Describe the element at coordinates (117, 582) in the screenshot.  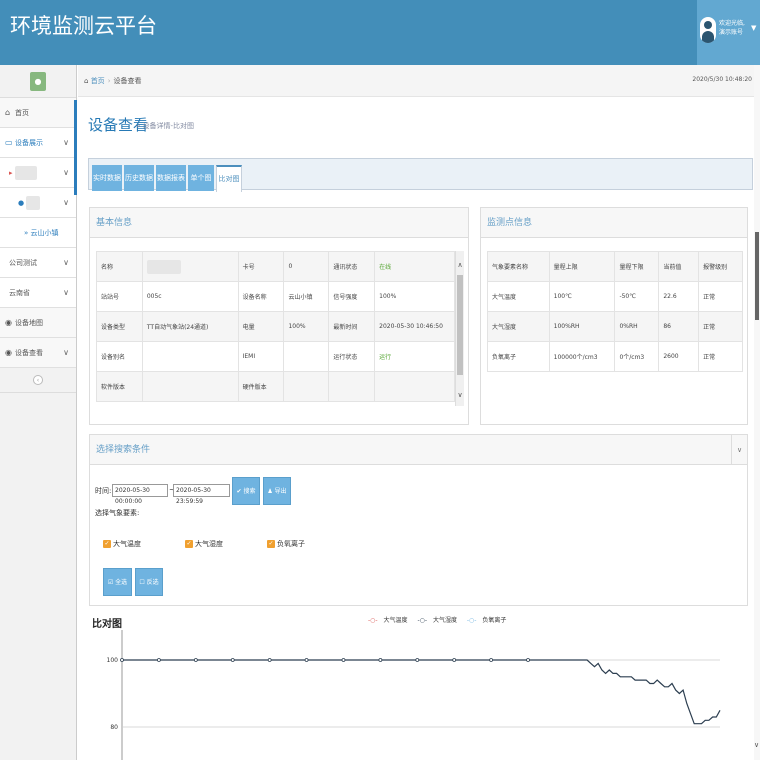
I see `select-all-button: ☑ 全选` at that location.